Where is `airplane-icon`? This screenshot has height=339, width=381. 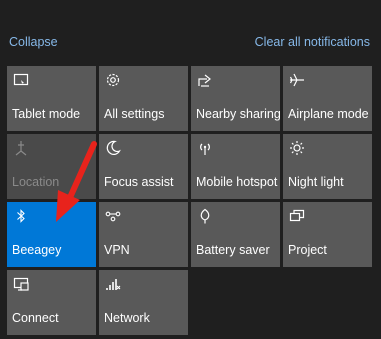 airplane-icon is located at coordinates (297, 80).